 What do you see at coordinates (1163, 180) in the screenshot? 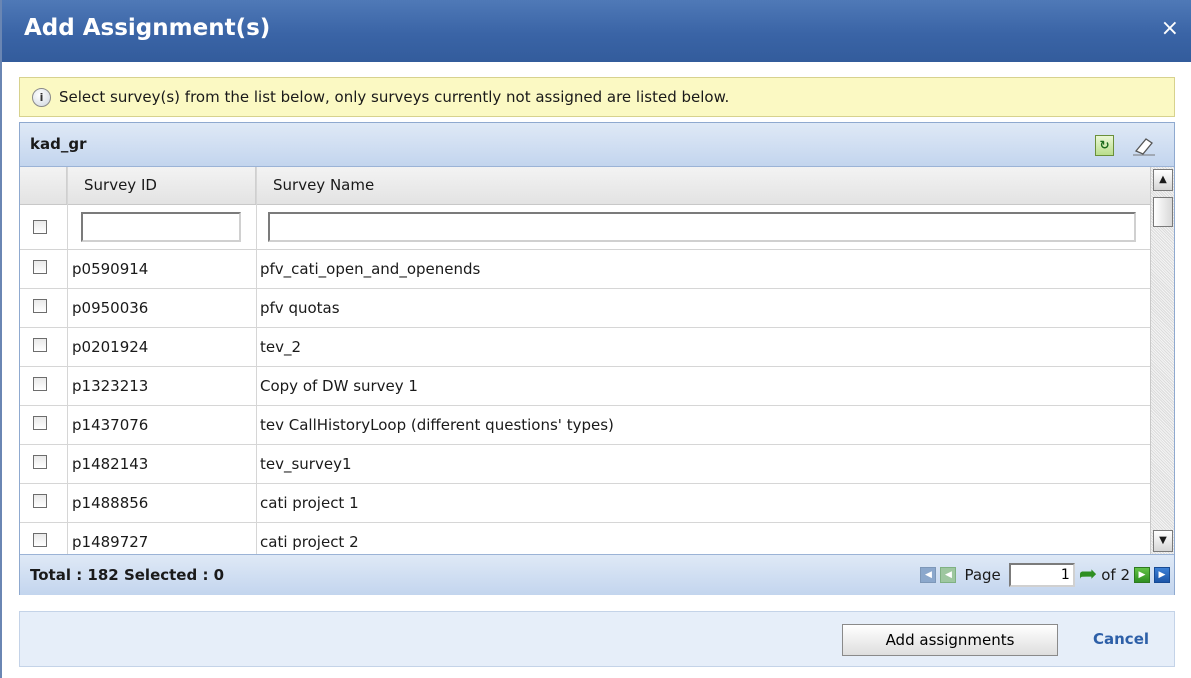
I see `scroll-up-icon: ▲` at bounding box center [1163, 180].